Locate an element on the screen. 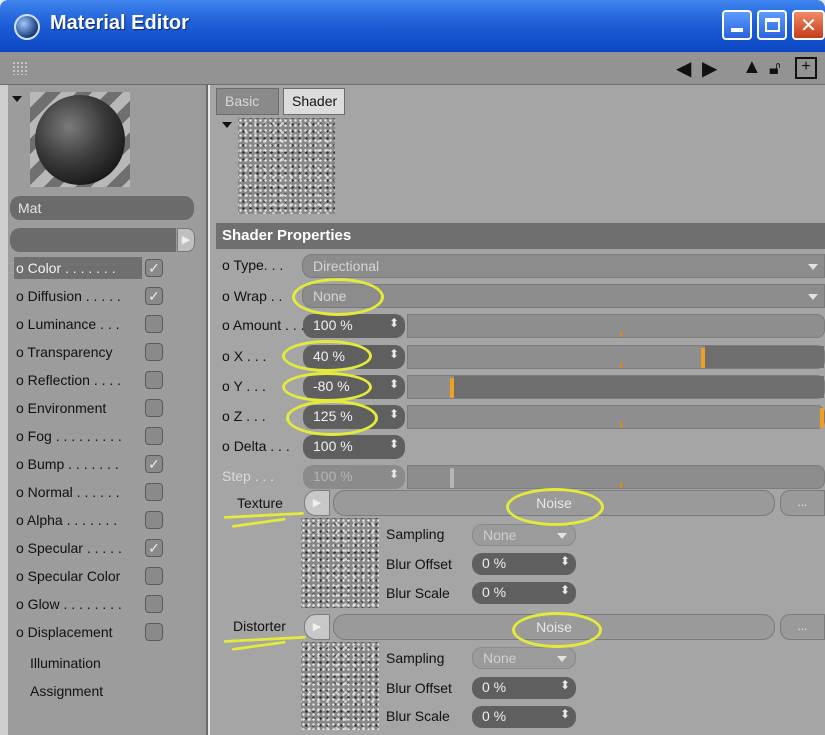 The image size is (825, 735). shader-preview-menu-icon is located at coordinates (227, 125).